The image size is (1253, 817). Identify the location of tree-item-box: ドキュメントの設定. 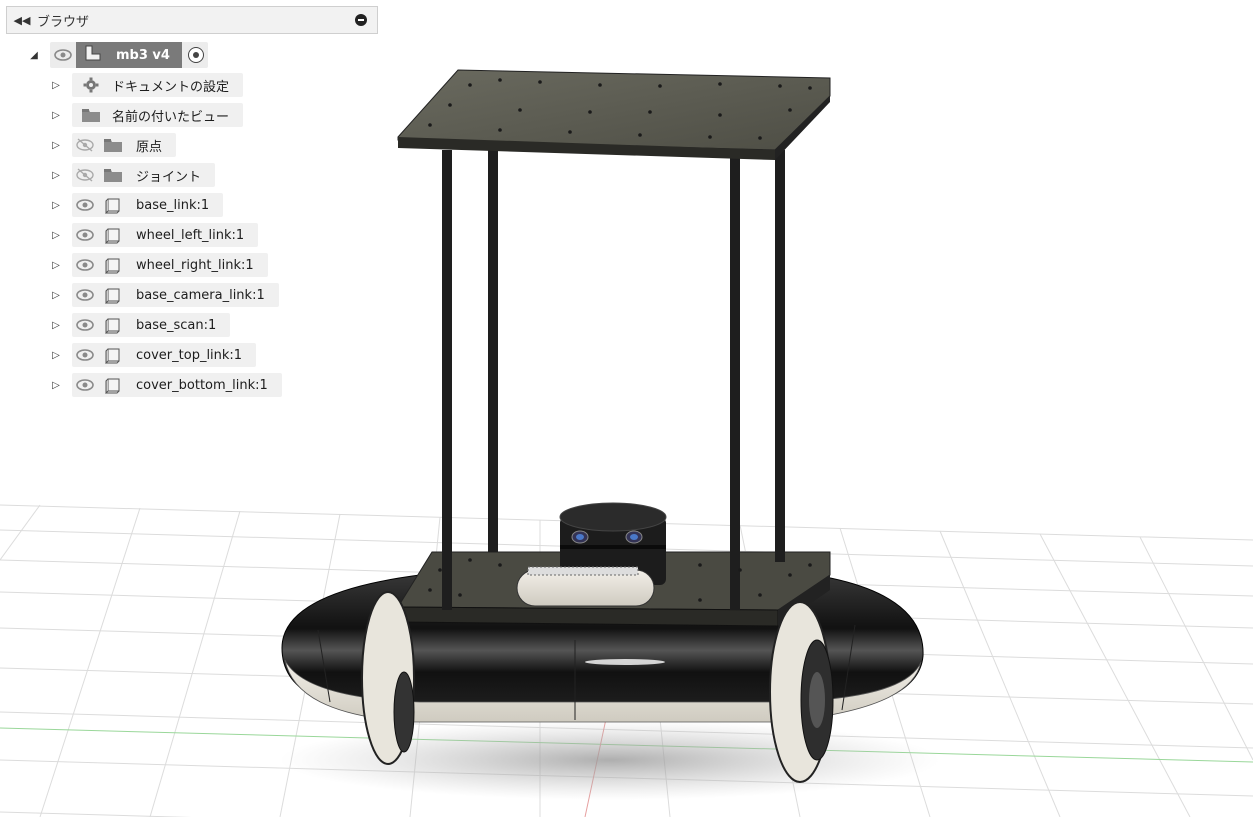
(158, 85).